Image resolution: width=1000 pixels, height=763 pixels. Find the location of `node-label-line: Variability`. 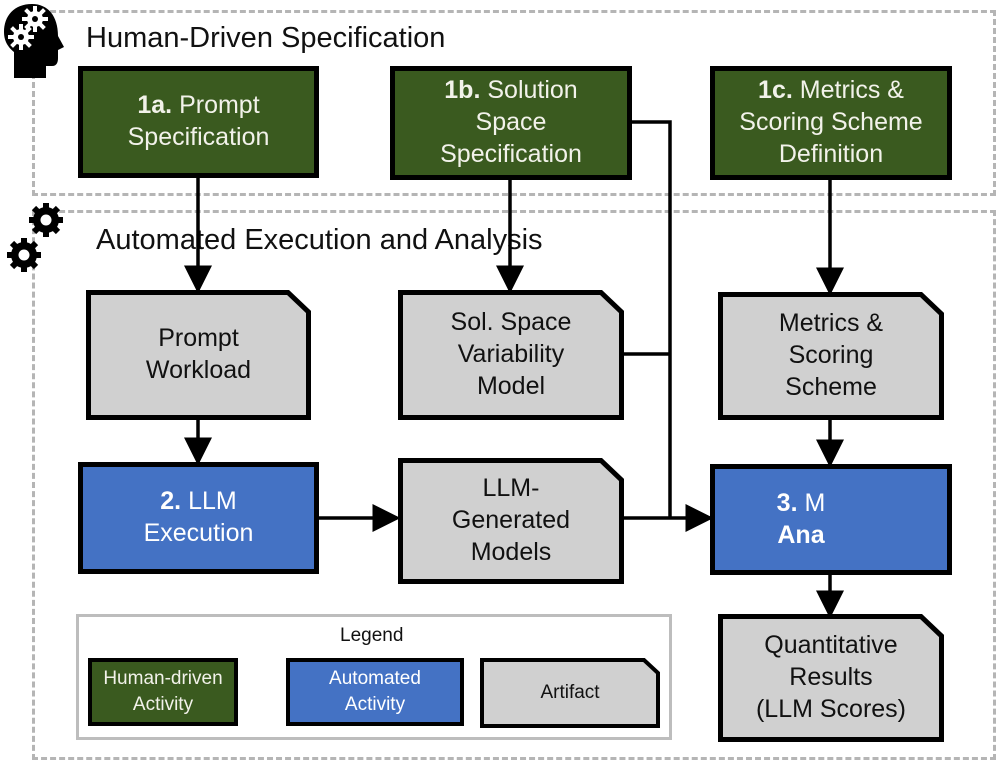

node-label-line: Variability is located at coordinates (511, 354).